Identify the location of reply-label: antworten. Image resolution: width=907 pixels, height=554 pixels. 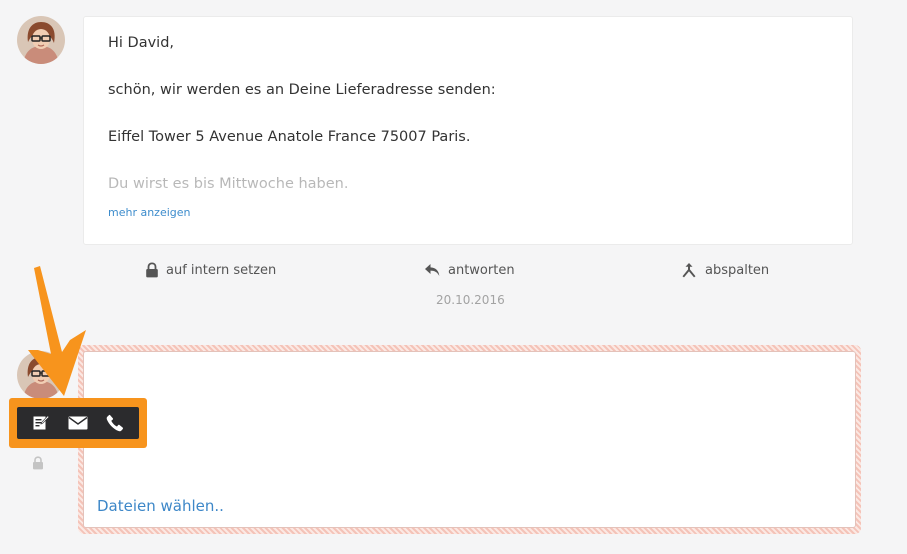
(481, 270).